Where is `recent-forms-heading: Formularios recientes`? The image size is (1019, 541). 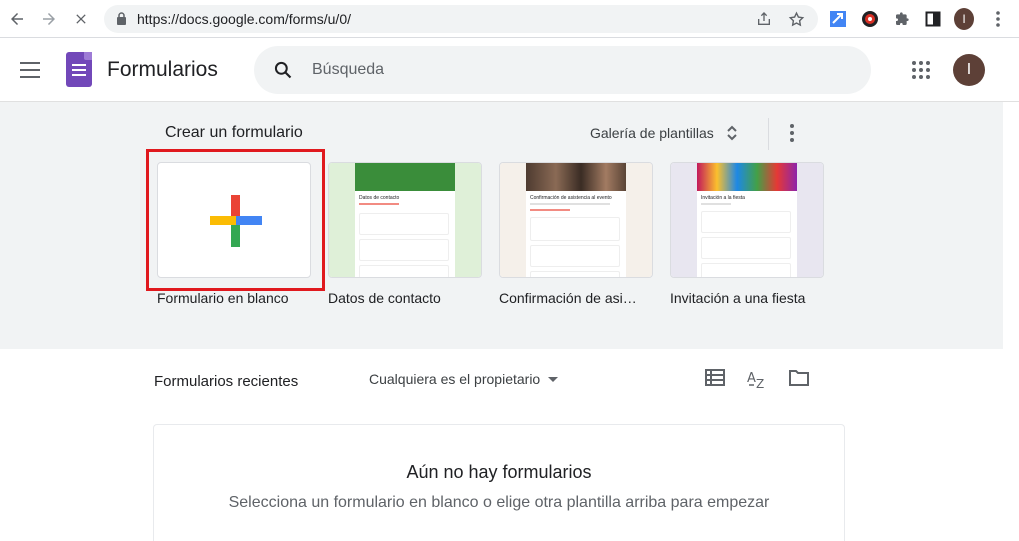 recent-forms-heading: Formularios recientes is located at coordinates (226, 381).